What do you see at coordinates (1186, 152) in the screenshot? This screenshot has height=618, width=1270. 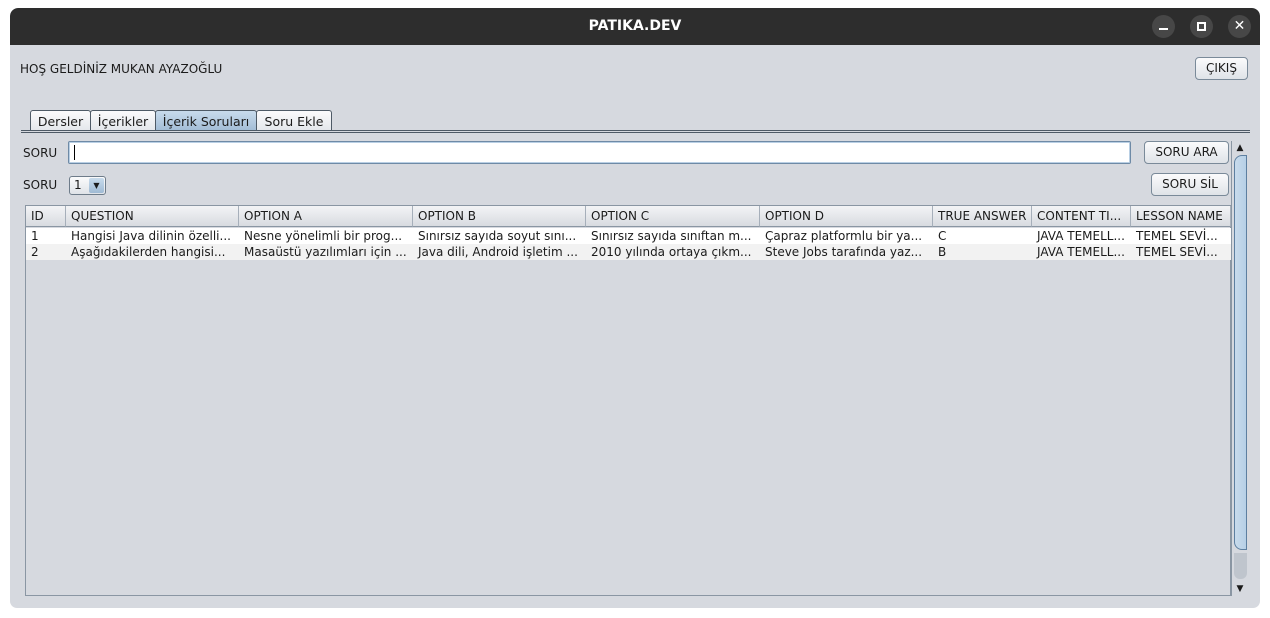 I see `search-button: SORU ARA` at bounding box center [1186, 152].